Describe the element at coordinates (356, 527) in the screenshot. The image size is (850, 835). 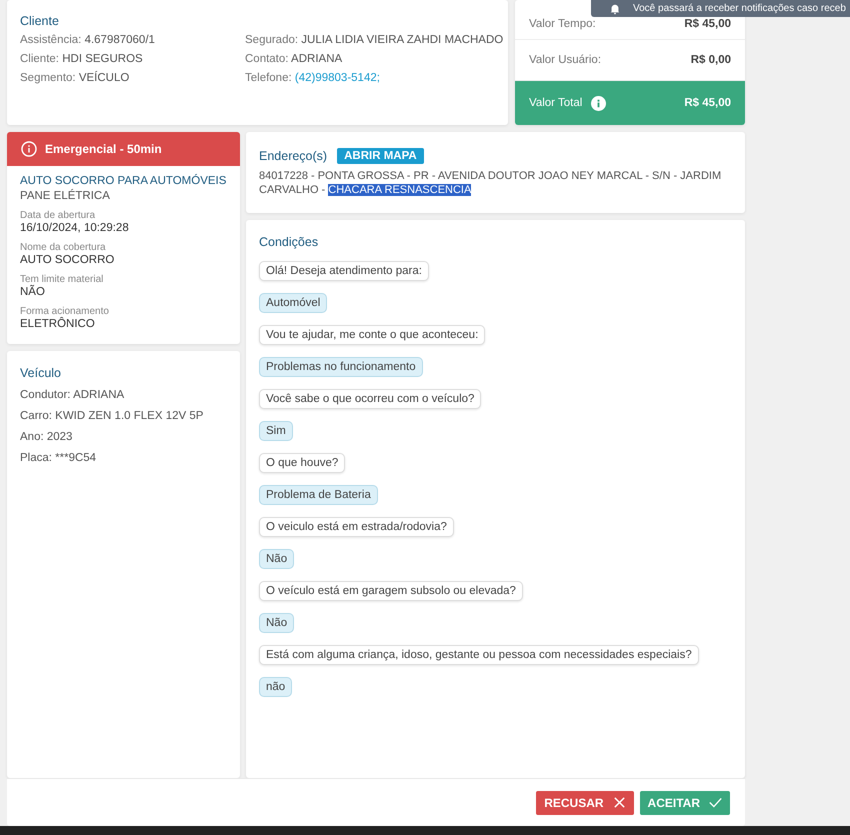
I see `question-bubble: O veiculo está em estrada/rodovia?` at that location.